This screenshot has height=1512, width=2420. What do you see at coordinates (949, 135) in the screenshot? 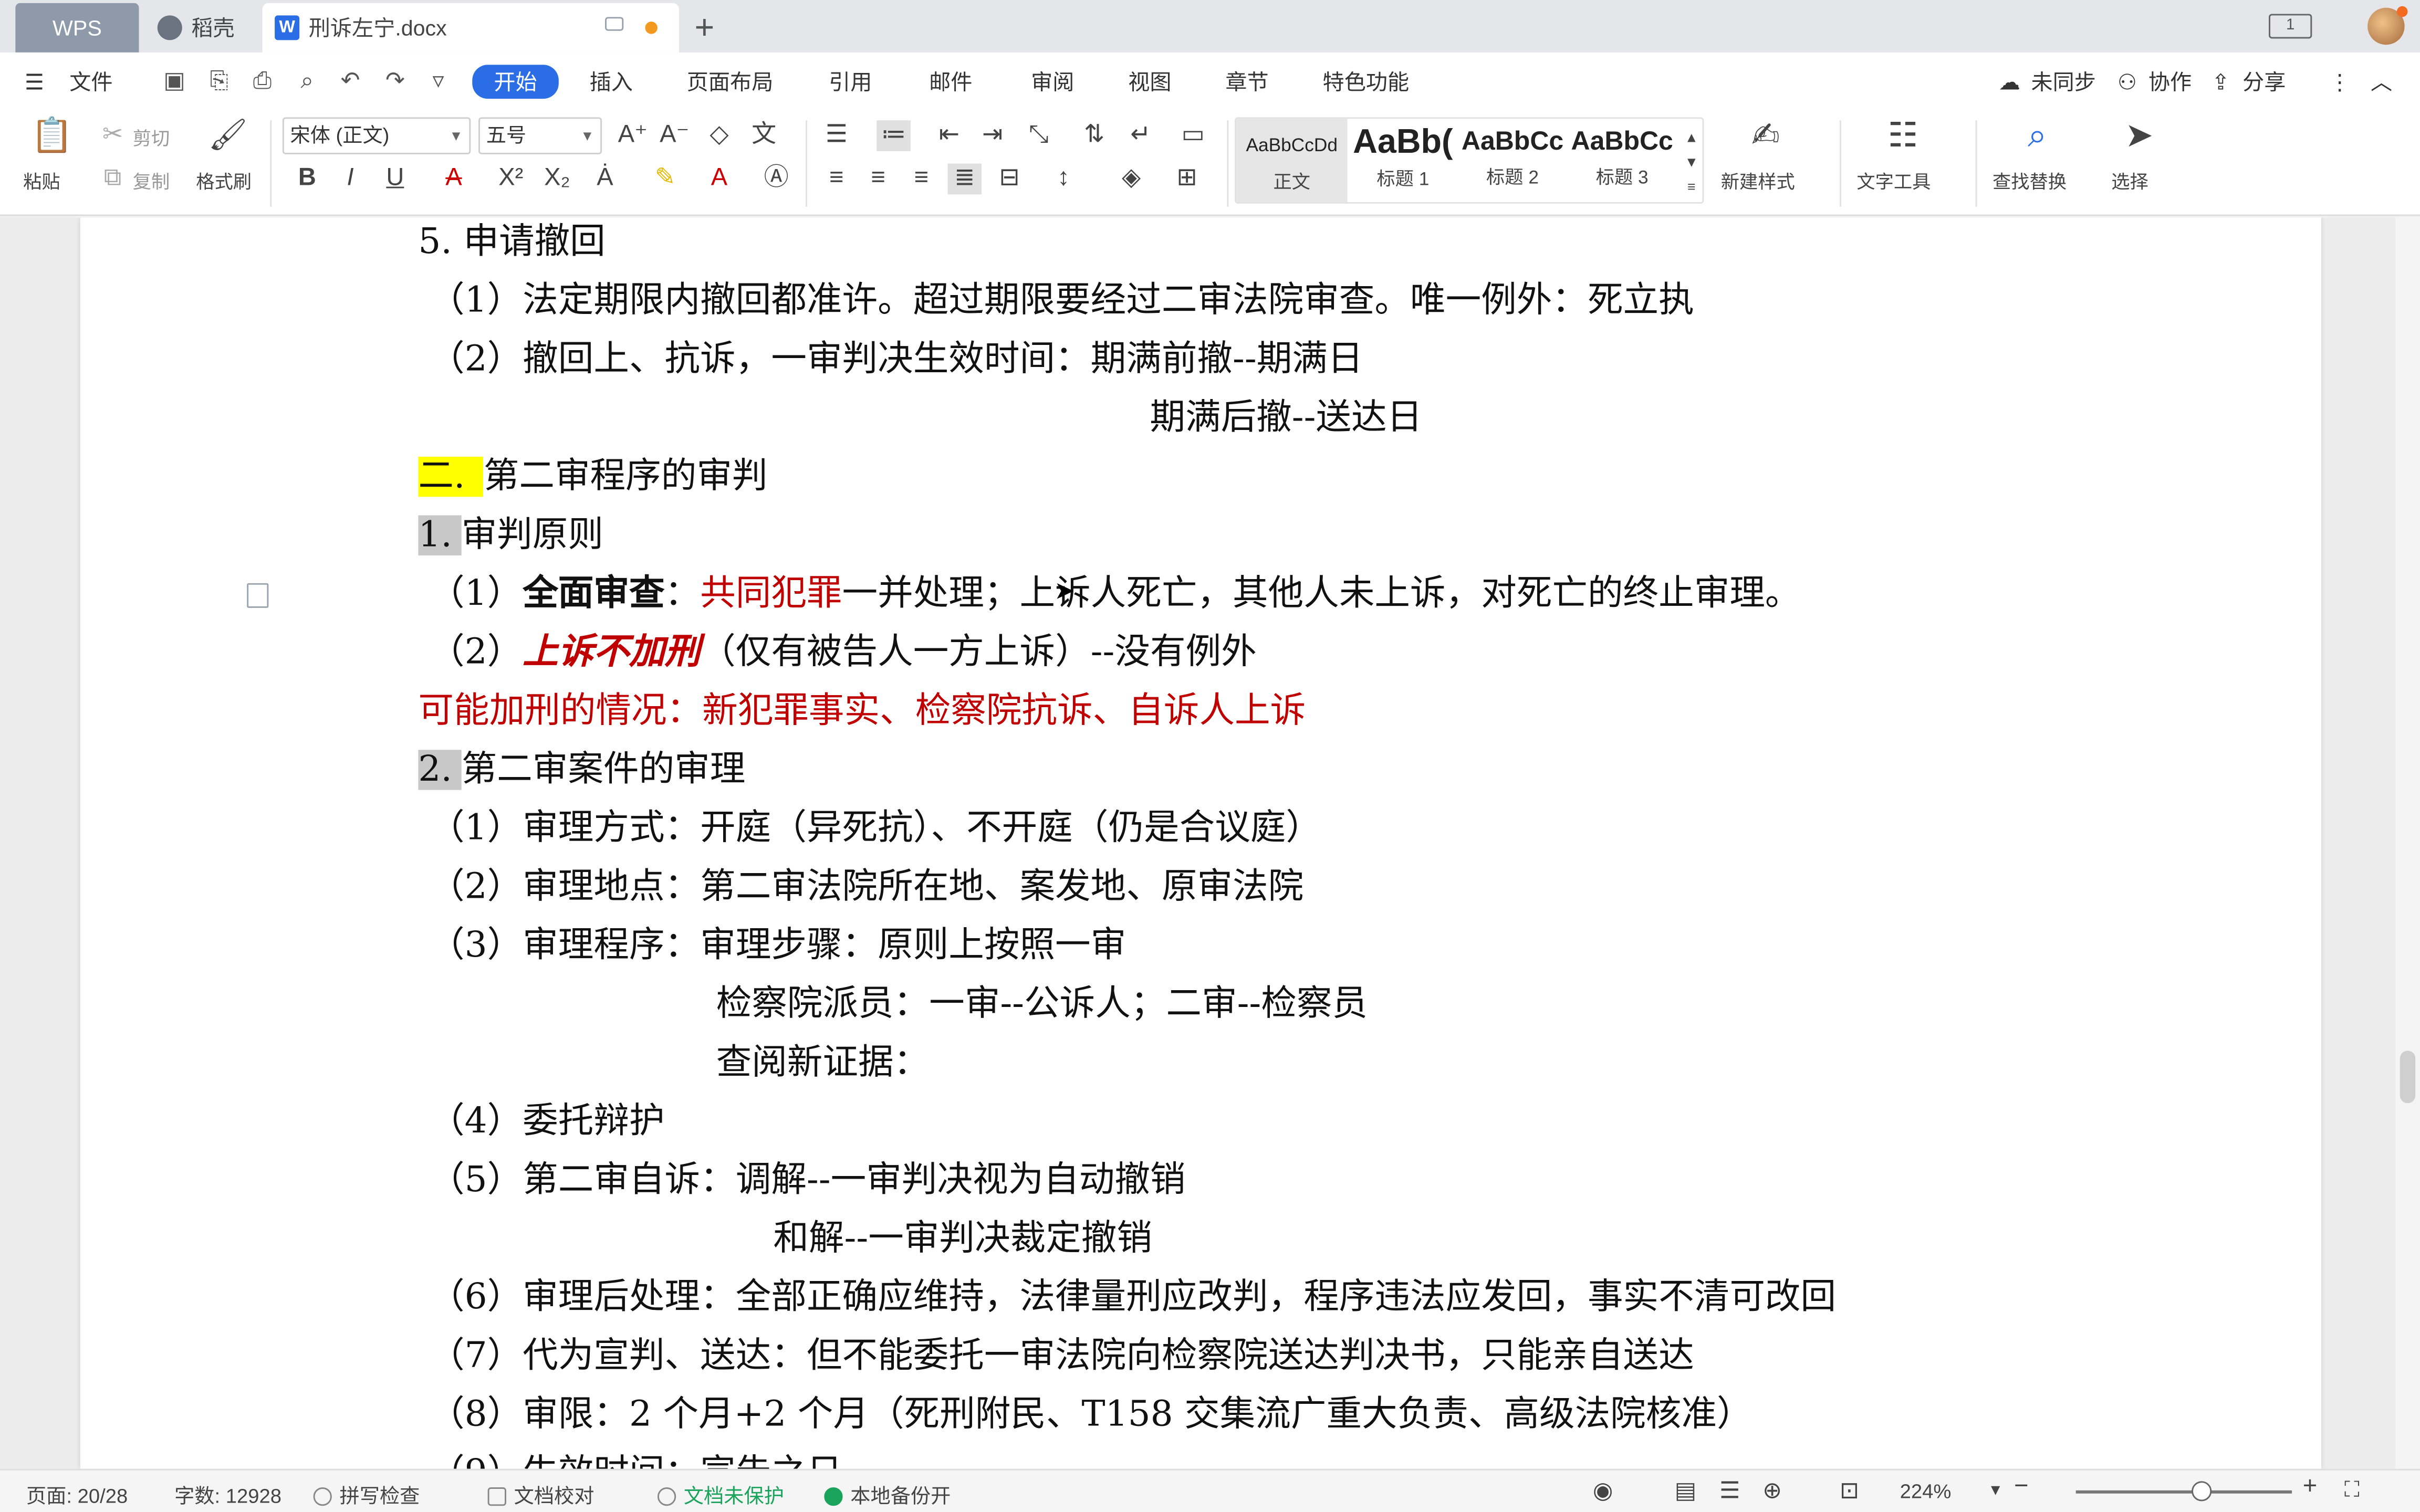
I see `decrease-indent-icon: ⇤` at bounding box center [949, 135].